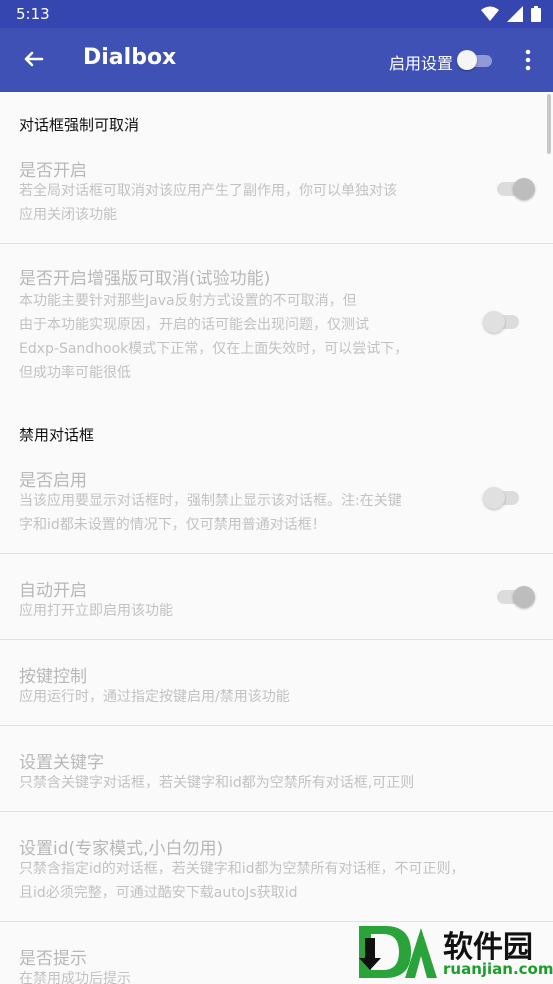 The image size is (553, 984). Describe the element at coordinates (75, 977) in the screenshot. I see `pref-summary-line: 在禁用成功后提示` at that location.